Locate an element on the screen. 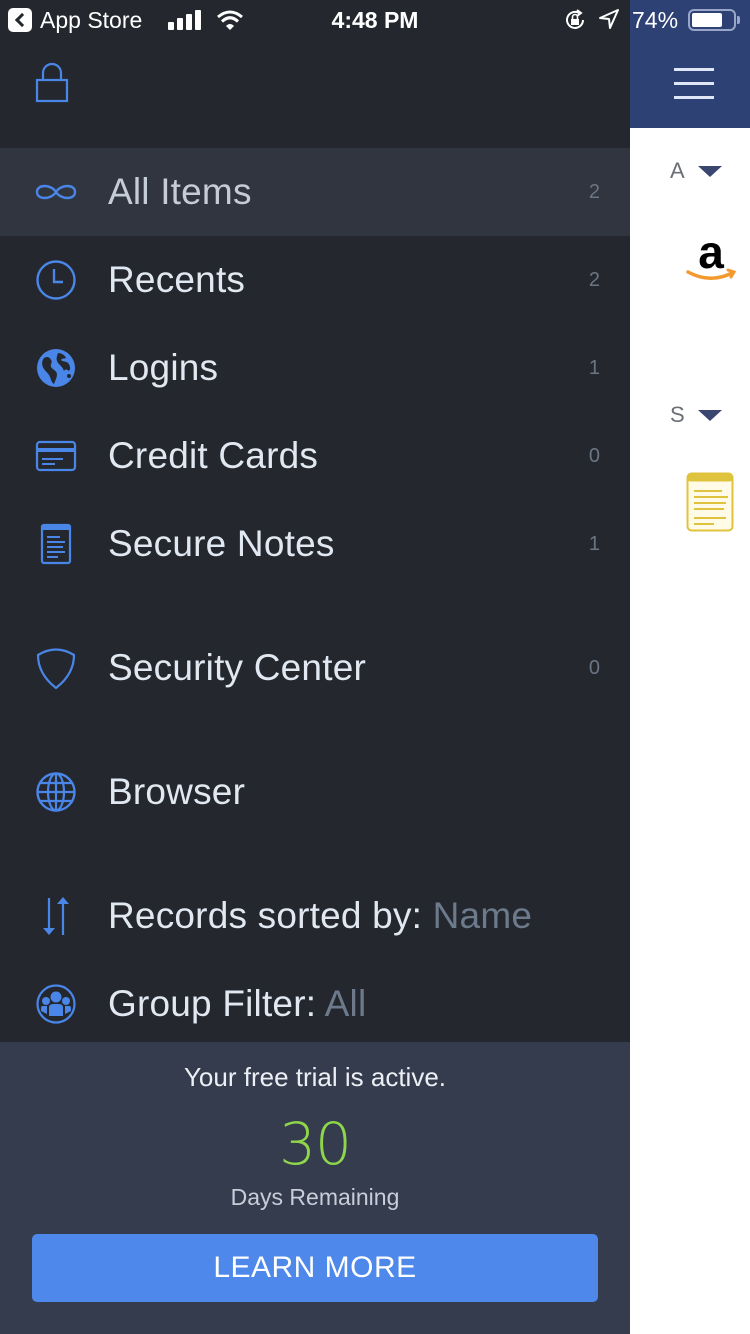 The width and height of the screenshot is (750, 1334). learn-more-button: LEARN MORE is located at coordinates (315, 1268).